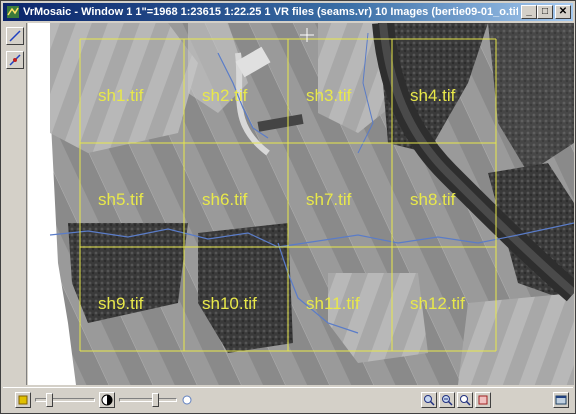 The image size is (576, 414). What do you see at coordinates (329, 95) in the screenshot?
I see `tile-label-3: sh3.tif` at bounding box center [329, 95].